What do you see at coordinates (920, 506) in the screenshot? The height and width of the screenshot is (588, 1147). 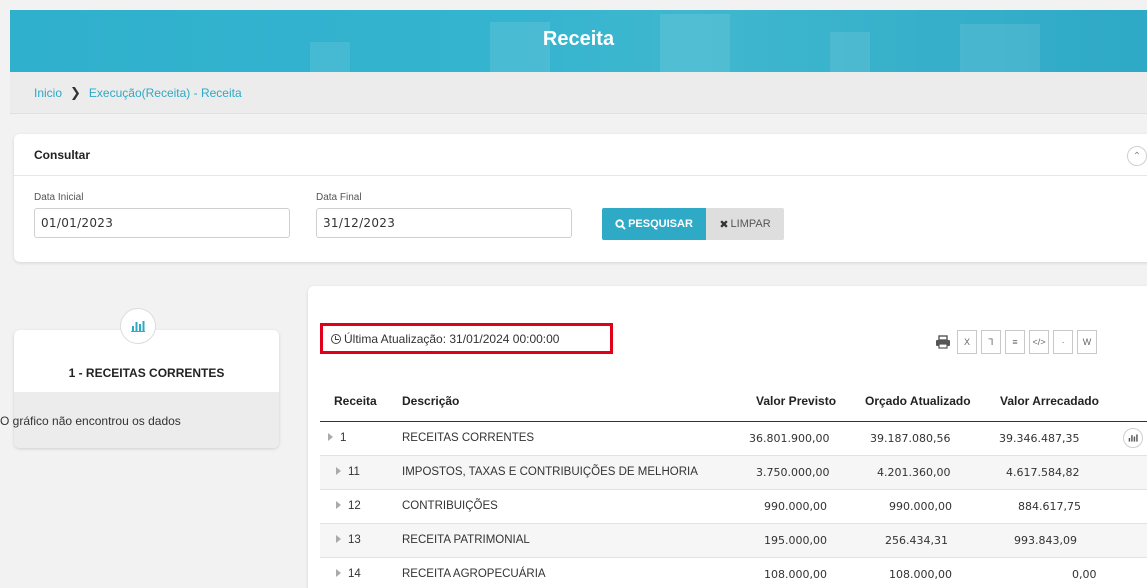 I see `row-orcado: 990.000,00` at bounding box center [920, 506].